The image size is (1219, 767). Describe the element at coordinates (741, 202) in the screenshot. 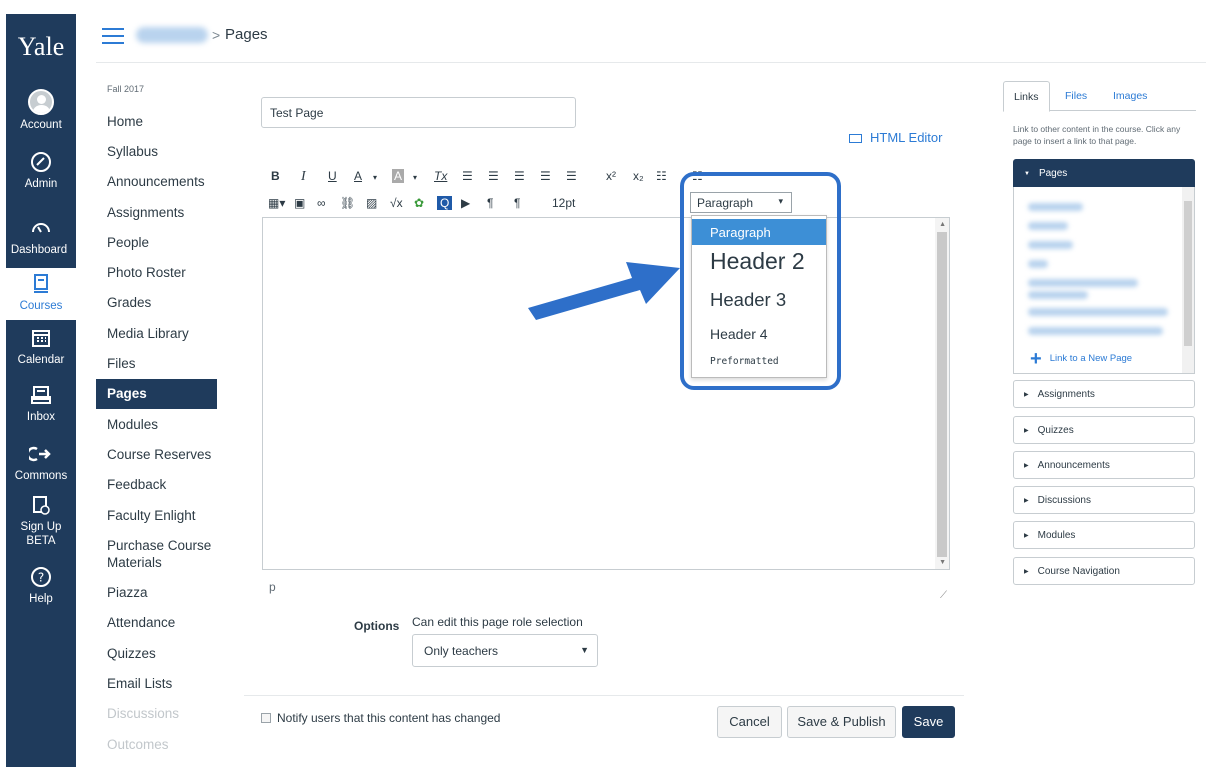

I see `paragraph-format-select: Paragraph ▾` at that location.